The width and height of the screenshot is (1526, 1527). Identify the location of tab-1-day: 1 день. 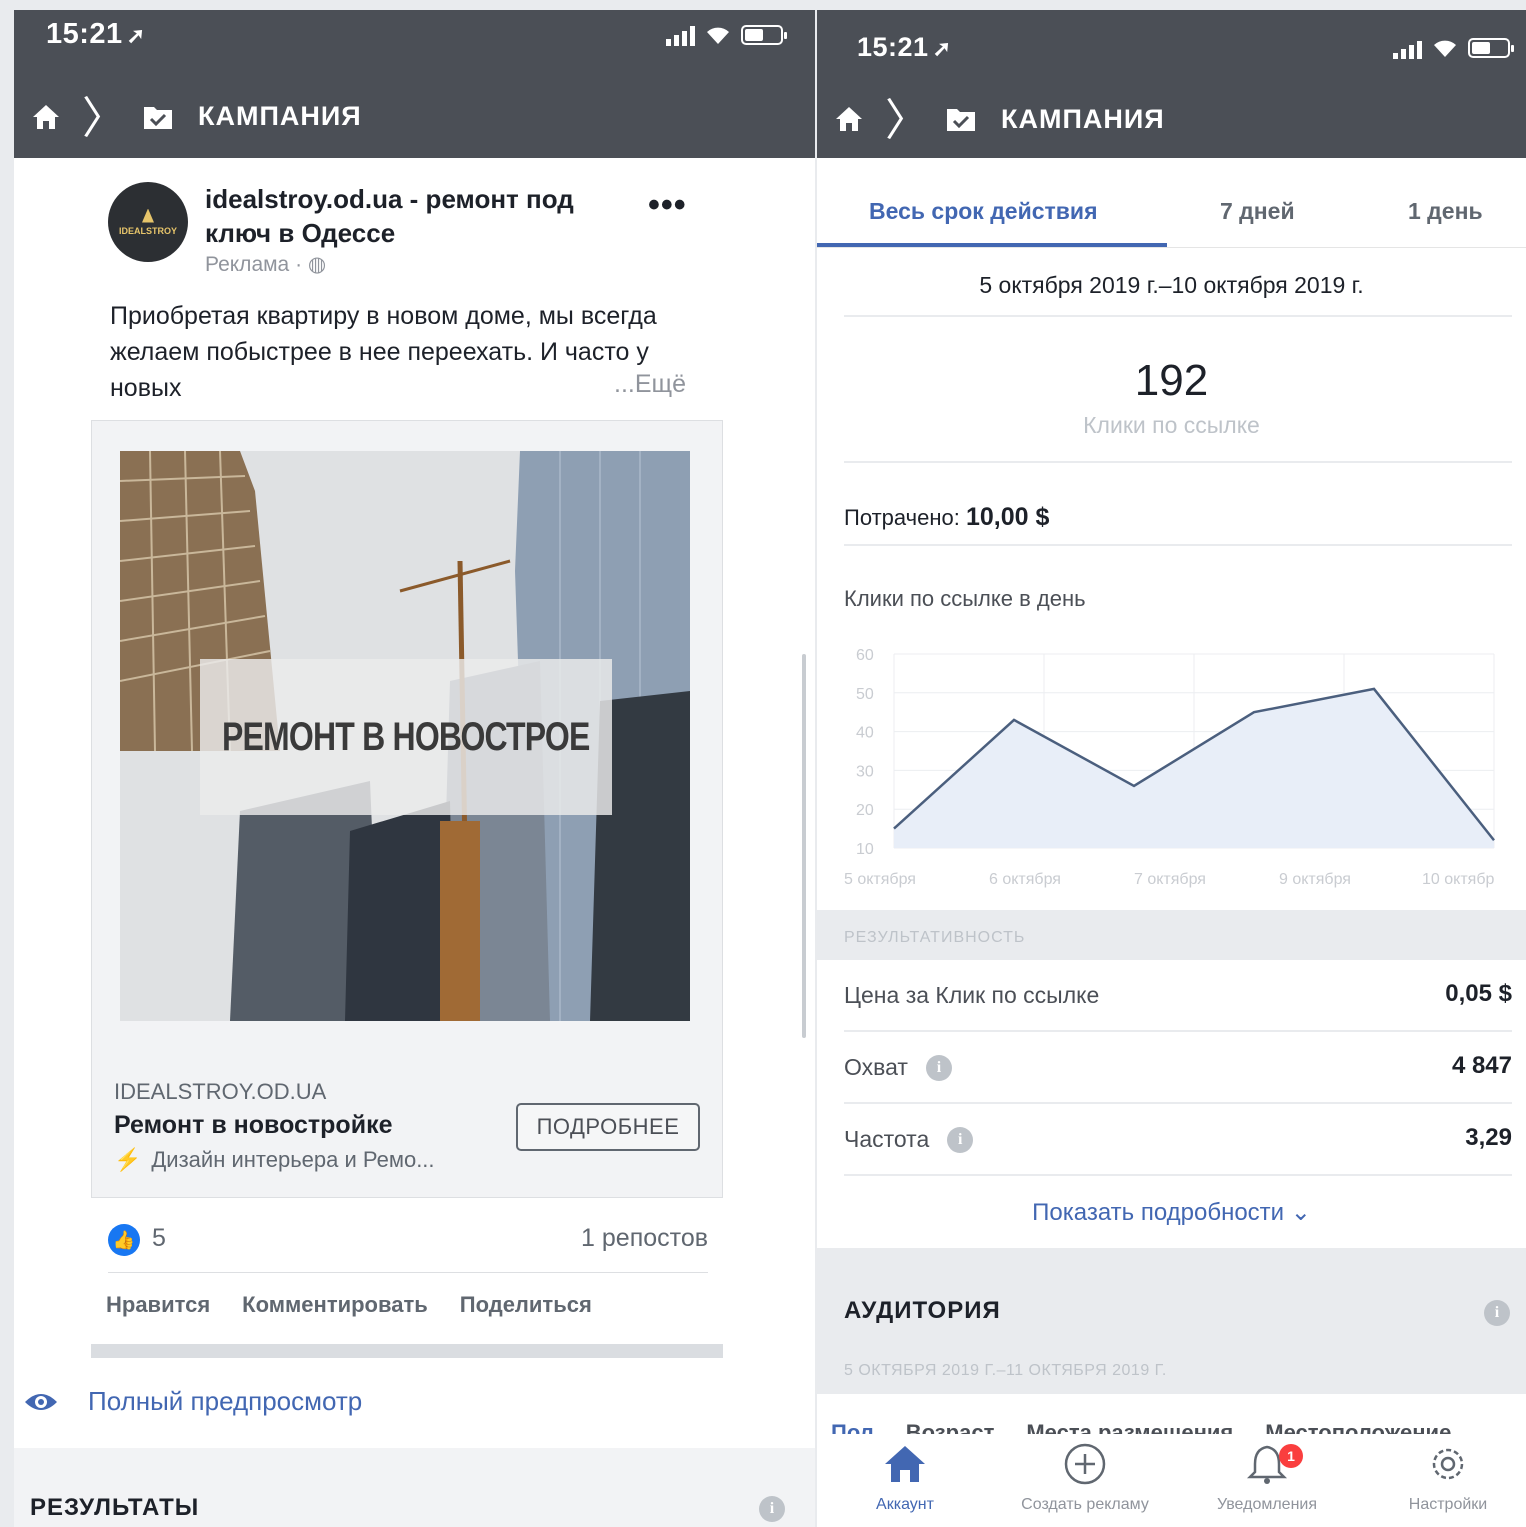
(1445, 211).